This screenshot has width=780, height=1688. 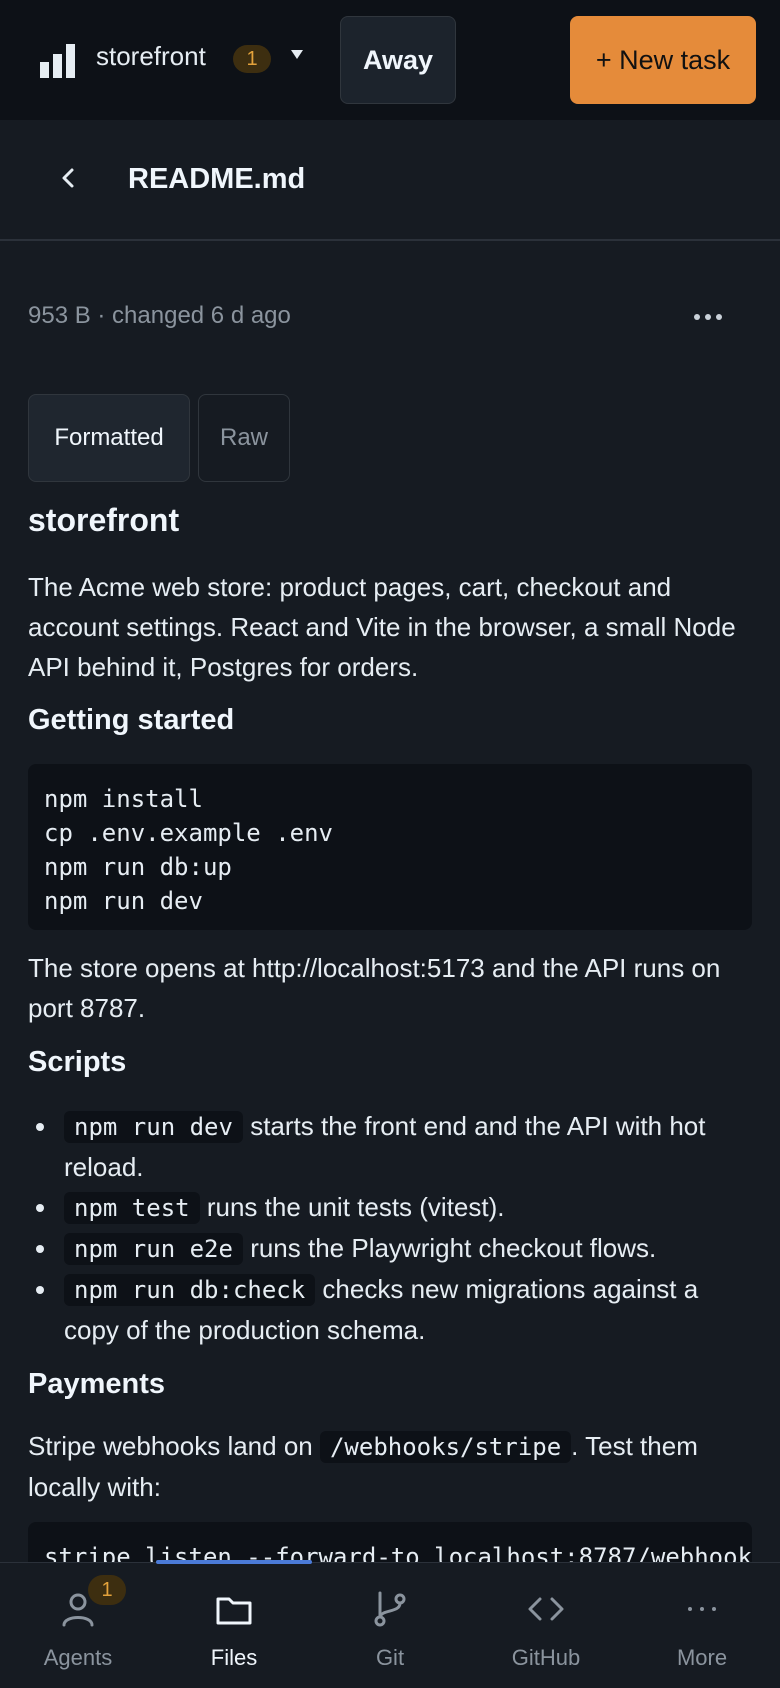 I want to click on nav-label: Agents, so click(x=78, y=1657).